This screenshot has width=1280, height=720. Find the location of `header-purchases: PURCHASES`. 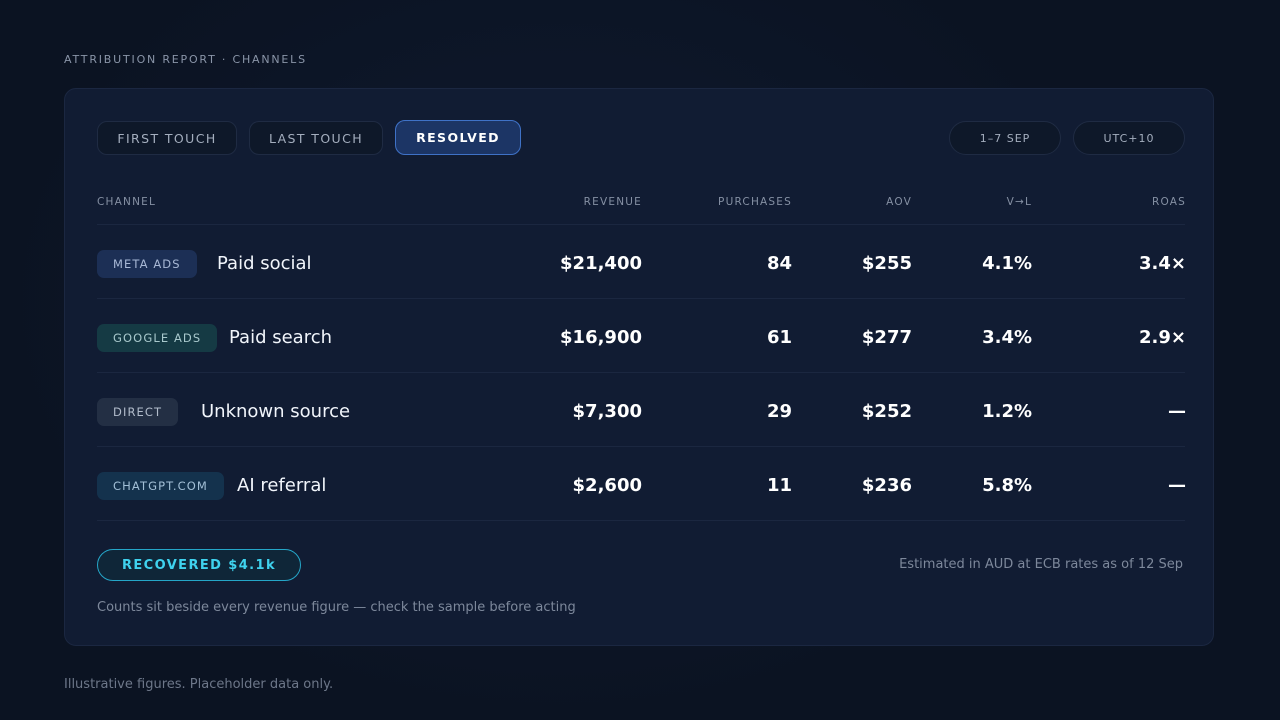

header-purchases: PURCHASES is located at coordinates (755, 202).